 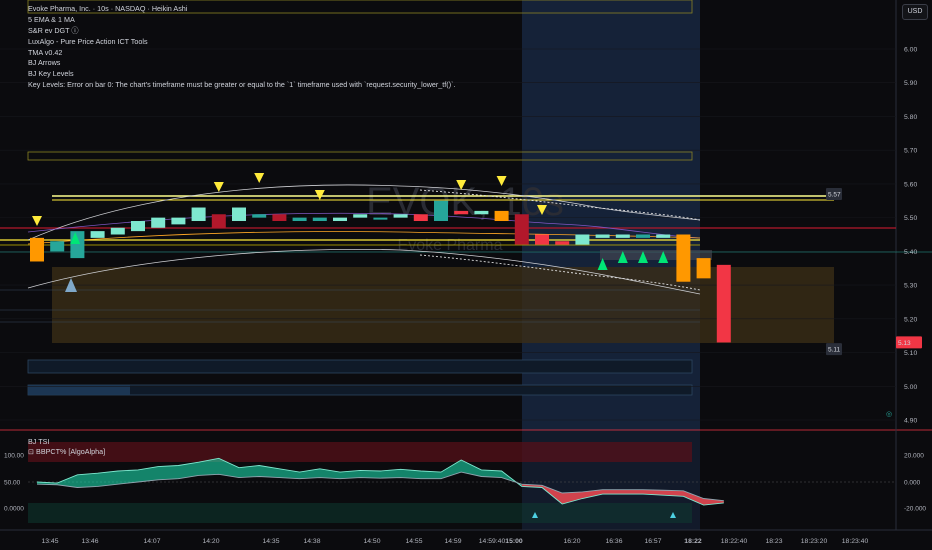 What do you see at coordinates (413, 541) in the screenshot?
I see `time-tick-label: 14:55` at bounding box center [413, 541].